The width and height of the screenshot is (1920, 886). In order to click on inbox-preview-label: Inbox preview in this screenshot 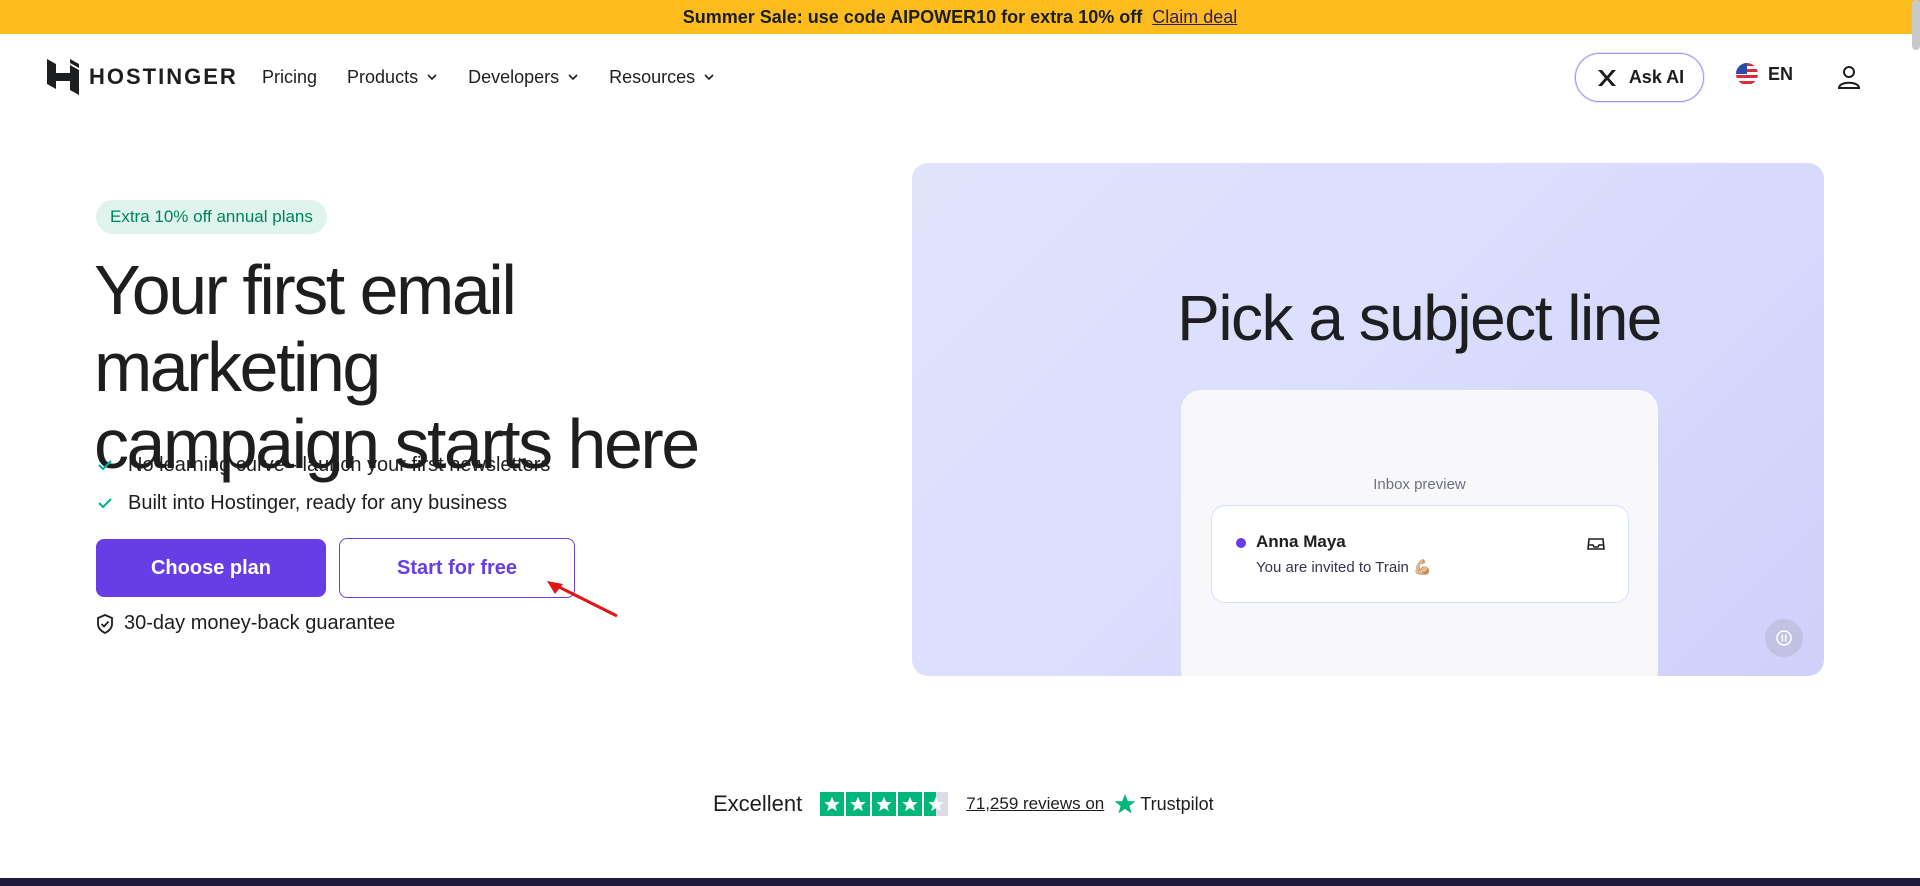, I will do `click(1419, 484)`.